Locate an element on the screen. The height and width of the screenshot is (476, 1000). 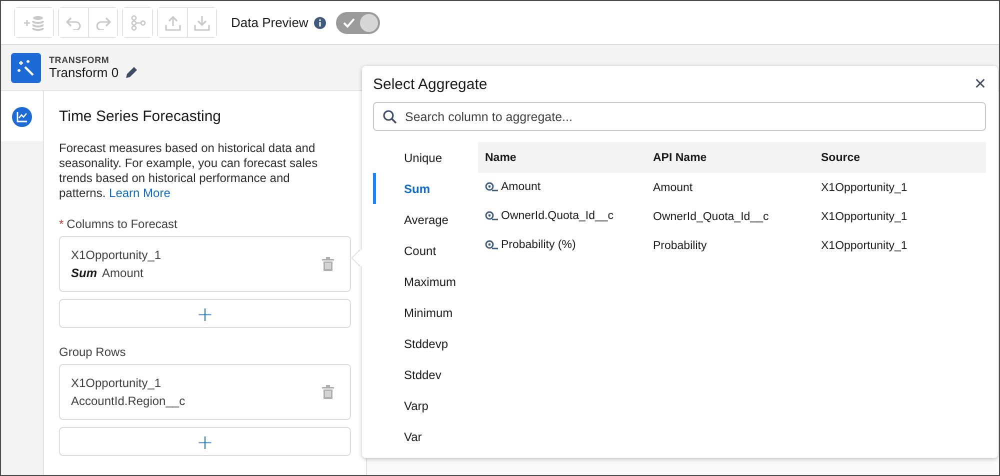
panel-title: Time Series Forecasting is located at coordinates (140, 116).